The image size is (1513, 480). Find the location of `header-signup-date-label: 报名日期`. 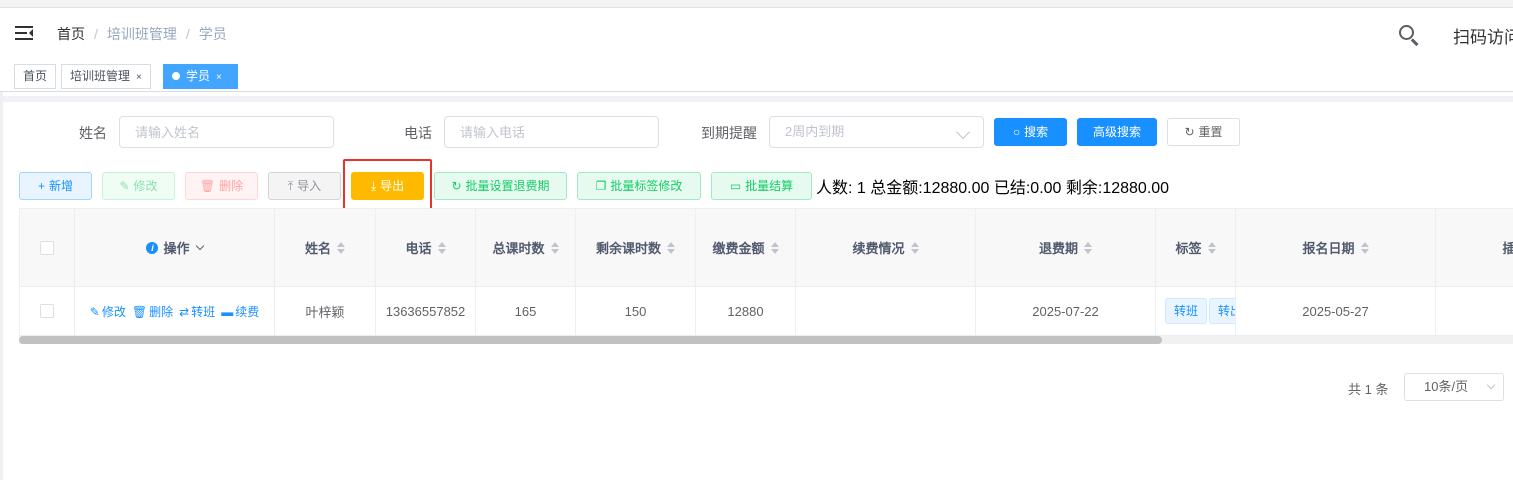

header-signup-date-label: 报名日期 is located at coordinates (1328, 248).